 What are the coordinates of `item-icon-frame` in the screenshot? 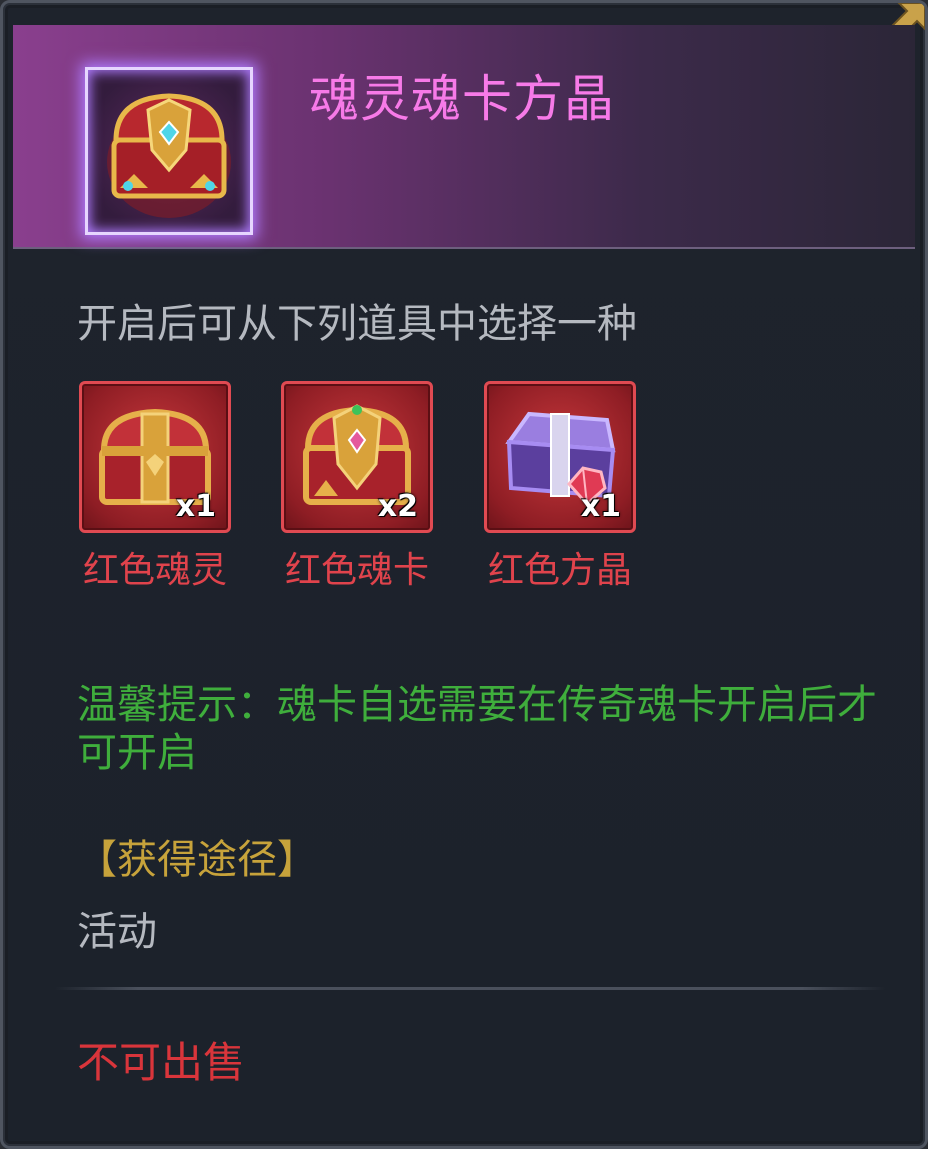 It's located at (169, 151).